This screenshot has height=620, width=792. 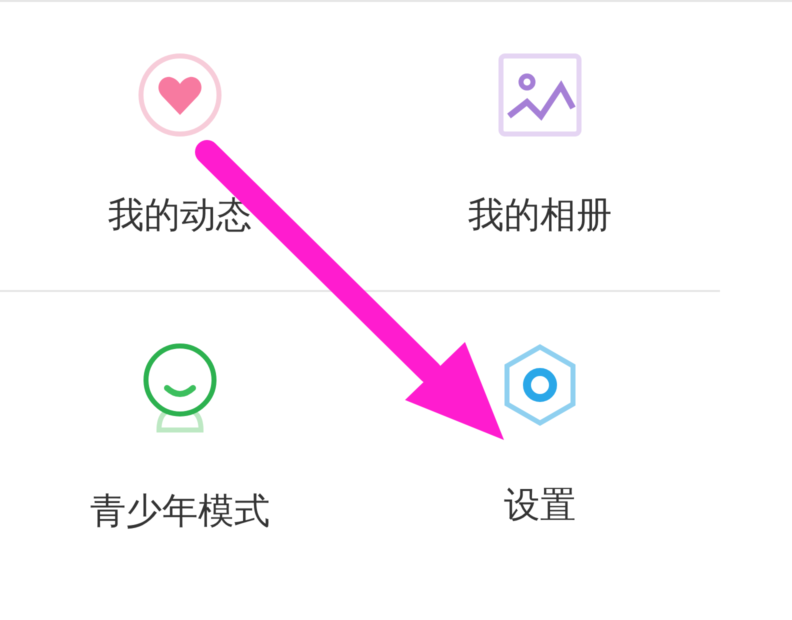 I want to click on menu-label: 设置, so click(x=540, y=506).